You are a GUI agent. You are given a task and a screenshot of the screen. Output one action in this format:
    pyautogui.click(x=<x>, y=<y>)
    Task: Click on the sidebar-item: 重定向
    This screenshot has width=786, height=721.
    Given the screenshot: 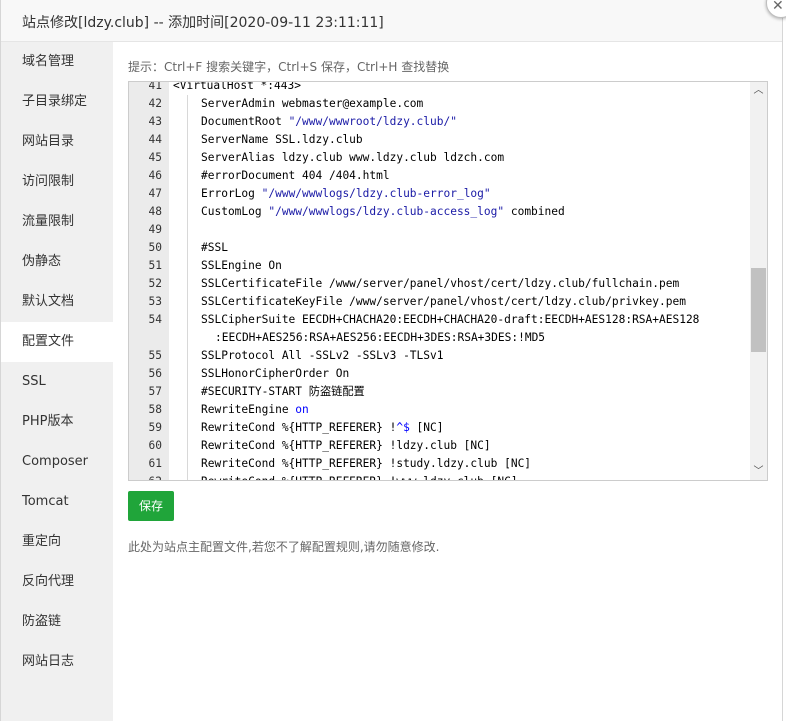 What is the action you would take?
    pyautogui.click(x=57, y=542)
    